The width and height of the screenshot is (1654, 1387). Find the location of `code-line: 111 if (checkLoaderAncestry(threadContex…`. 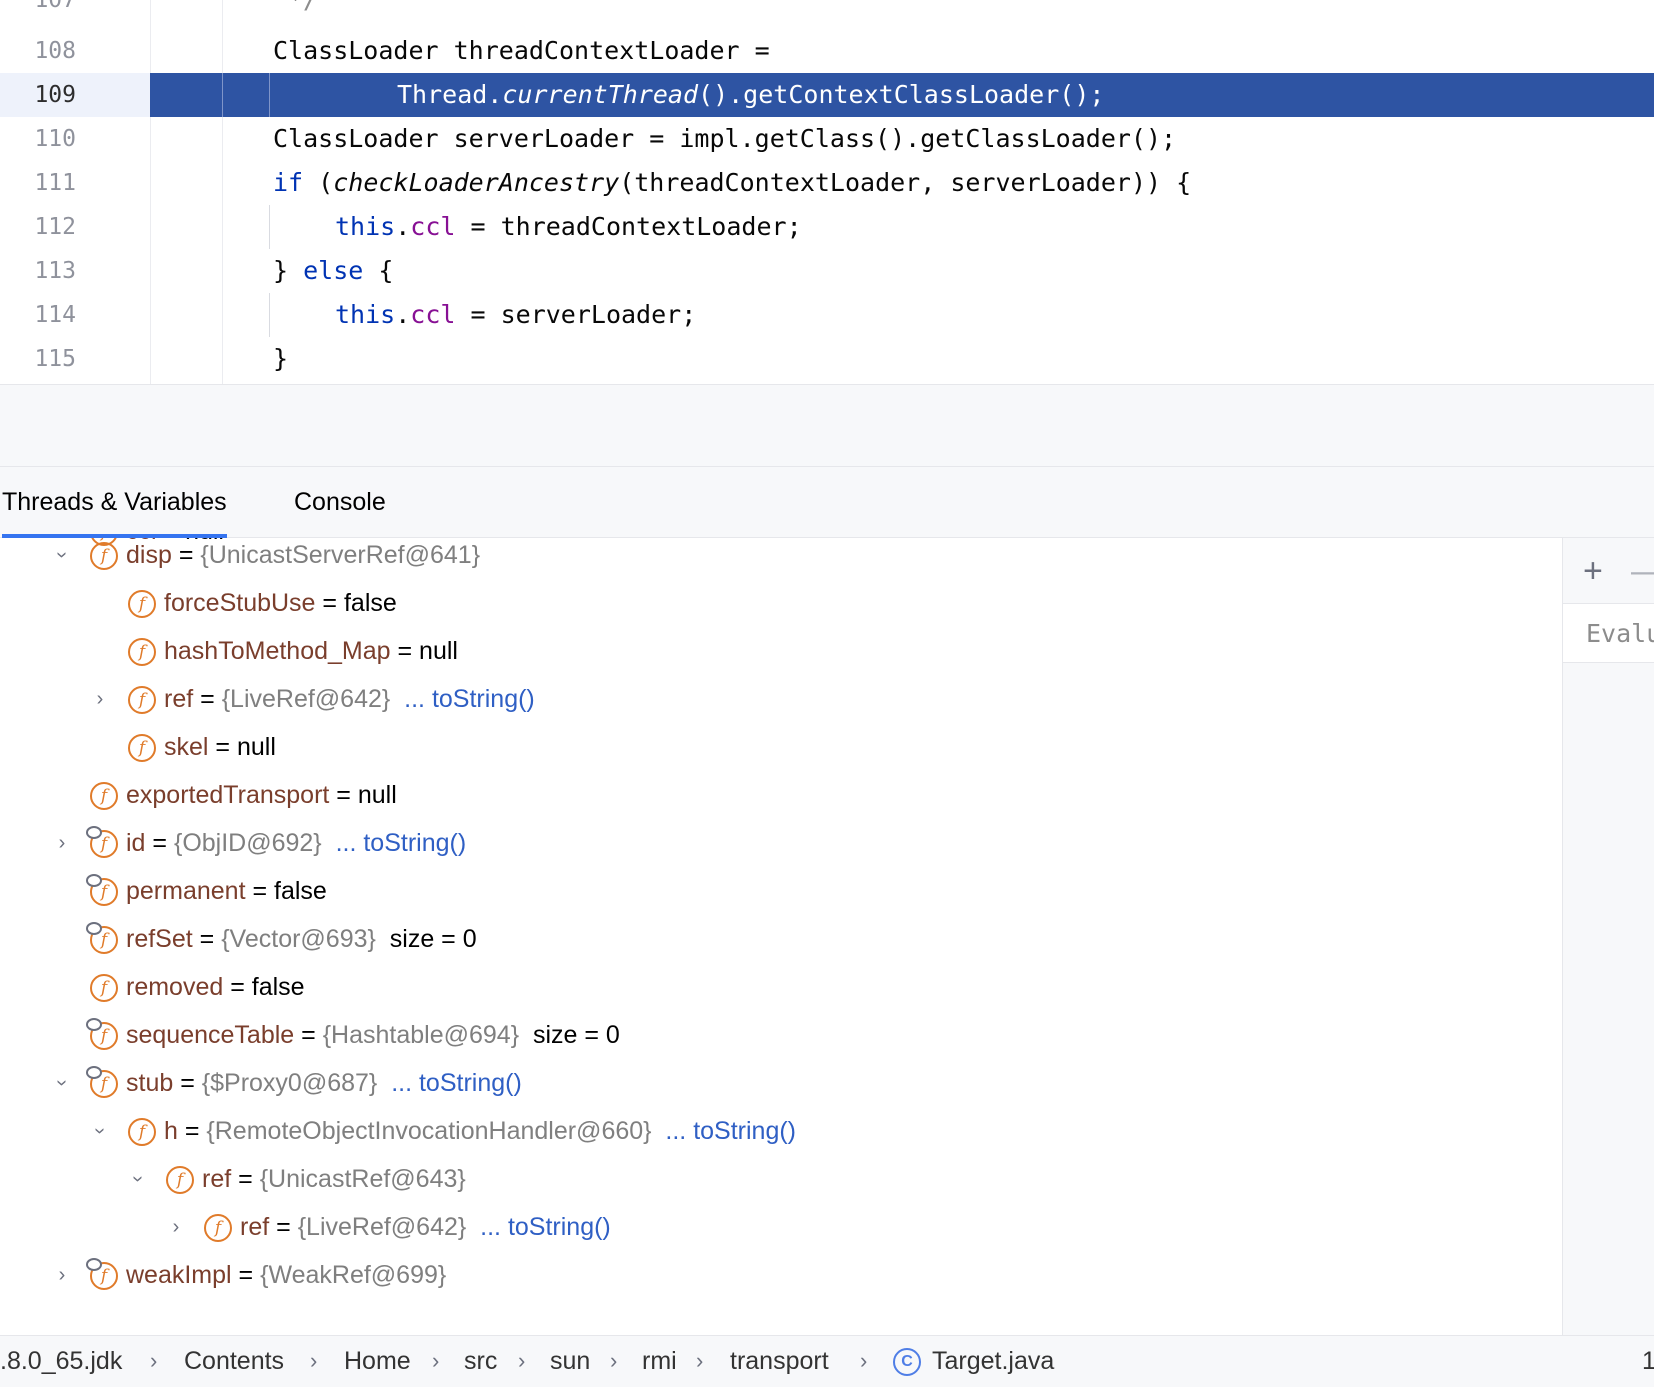

code-line: 111 if (checkLoaderAncestry(threadContex… is located at coordinates (827, 183).